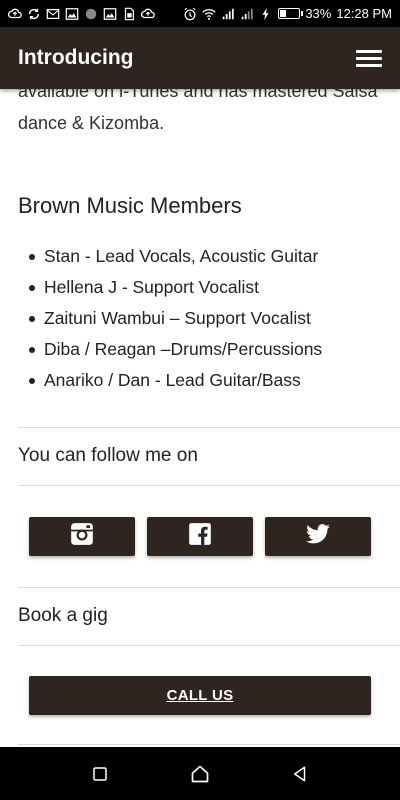  I want to click on list-item: Anariko / Dan - Lead Guitar/Bass, so click(203, 380).